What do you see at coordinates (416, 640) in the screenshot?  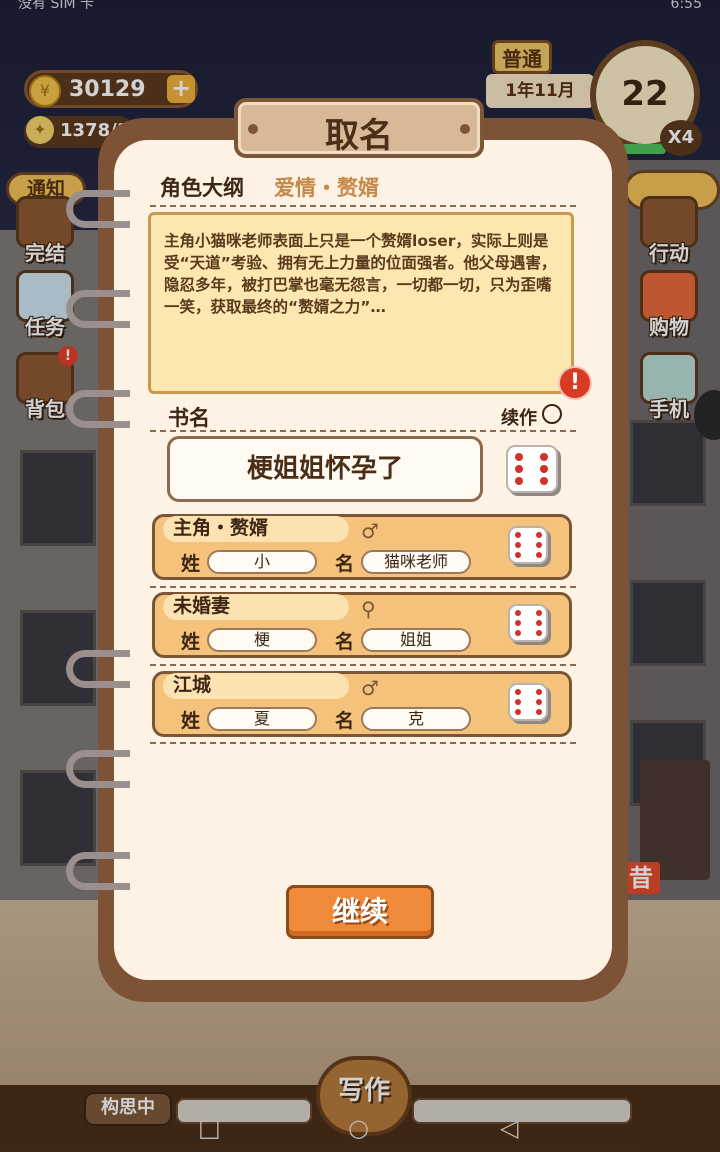 I see `given-name-field: 姐姐` at bounding box center [416, 640].